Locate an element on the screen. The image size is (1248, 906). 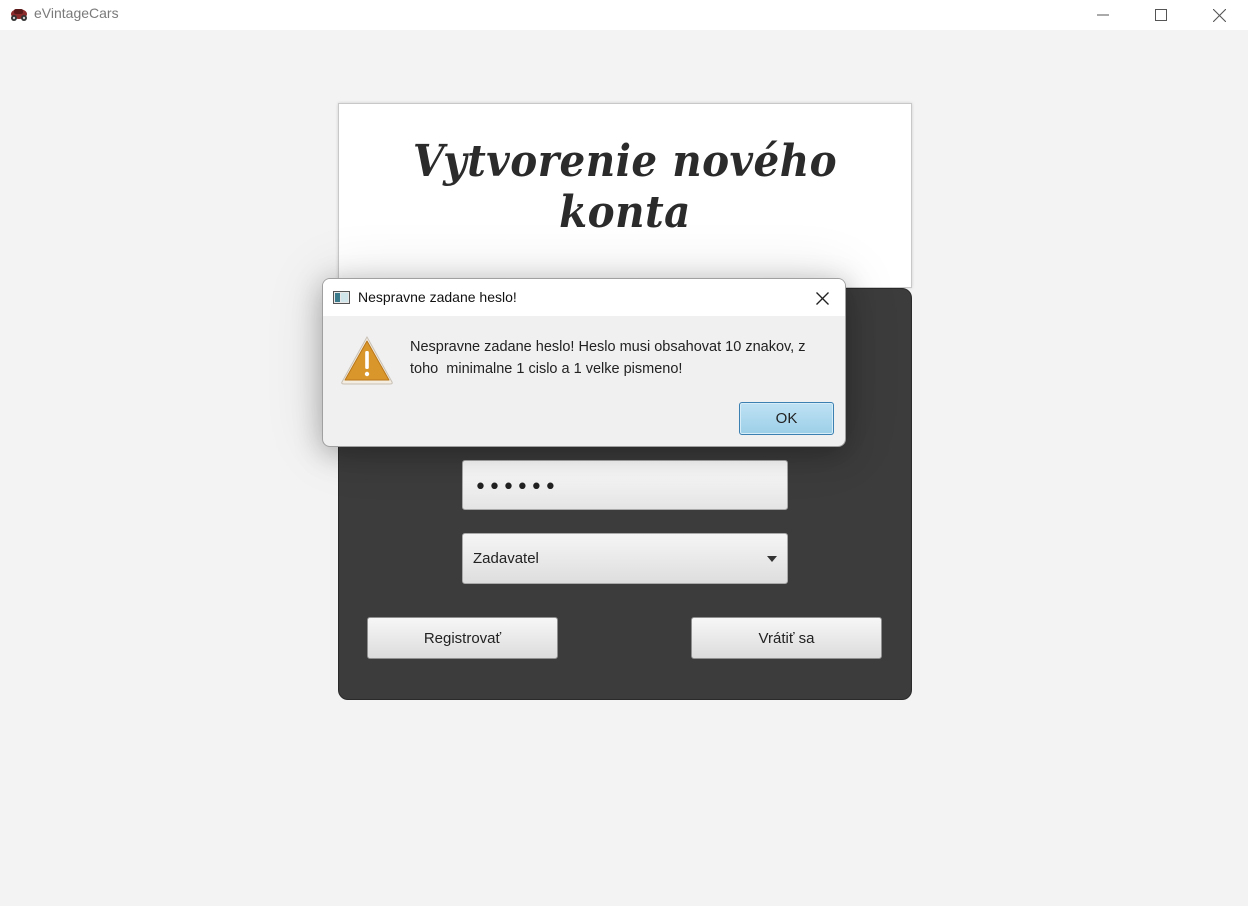
close-button is located at coordinates (1219, 15).